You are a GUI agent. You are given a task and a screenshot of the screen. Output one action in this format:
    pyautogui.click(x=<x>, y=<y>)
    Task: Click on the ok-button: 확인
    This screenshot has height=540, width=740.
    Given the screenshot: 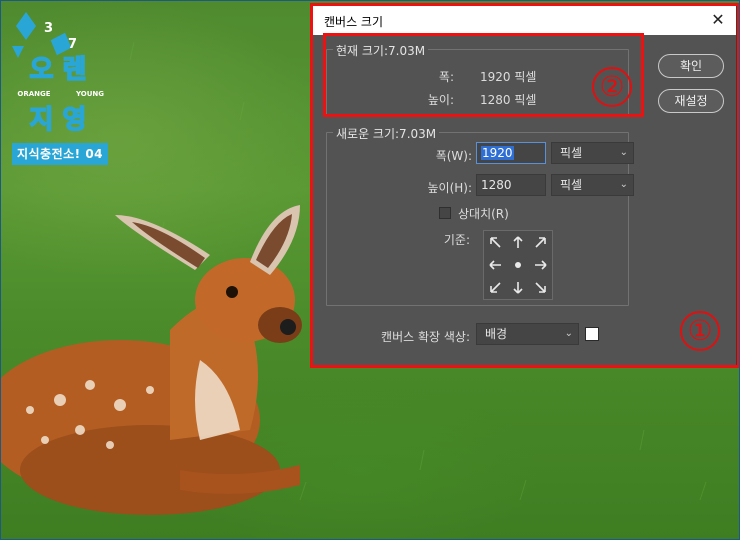 What is the action you would take?
    pyautogui.click(x=691, y=66)
    